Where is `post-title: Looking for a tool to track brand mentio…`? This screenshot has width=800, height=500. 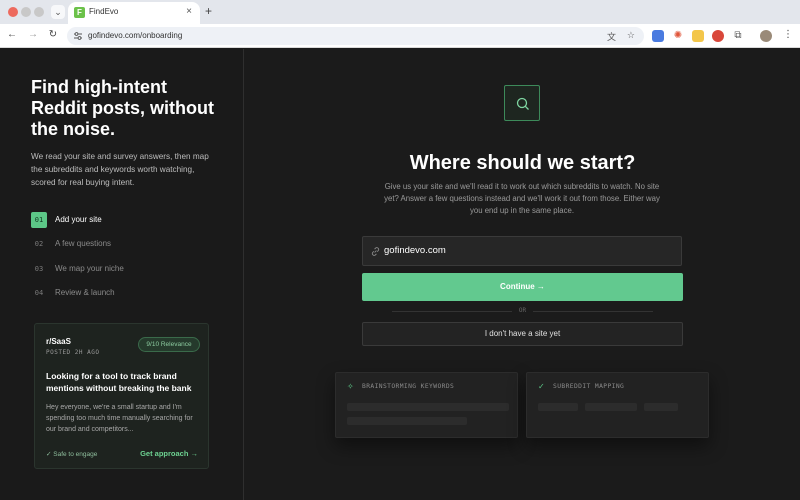
post-title: Looking for a tool to track brand mentio… is located at coordinates (119, 382).